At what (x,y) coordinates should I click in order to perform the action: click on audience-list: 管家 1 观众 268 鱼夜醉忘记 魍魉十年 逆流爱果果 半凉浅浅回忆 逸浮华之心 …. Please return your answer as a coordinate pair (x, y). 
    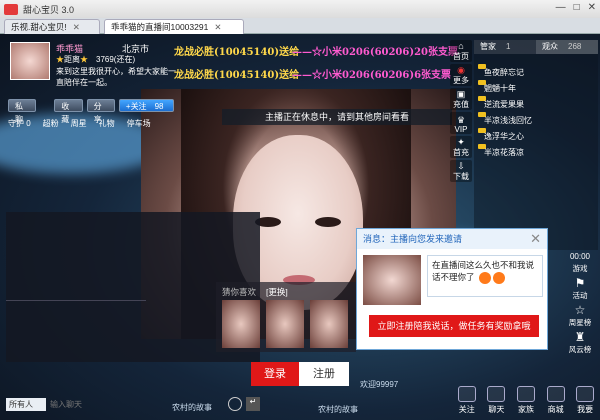
    Looking at the image, I should click on (536, 145).